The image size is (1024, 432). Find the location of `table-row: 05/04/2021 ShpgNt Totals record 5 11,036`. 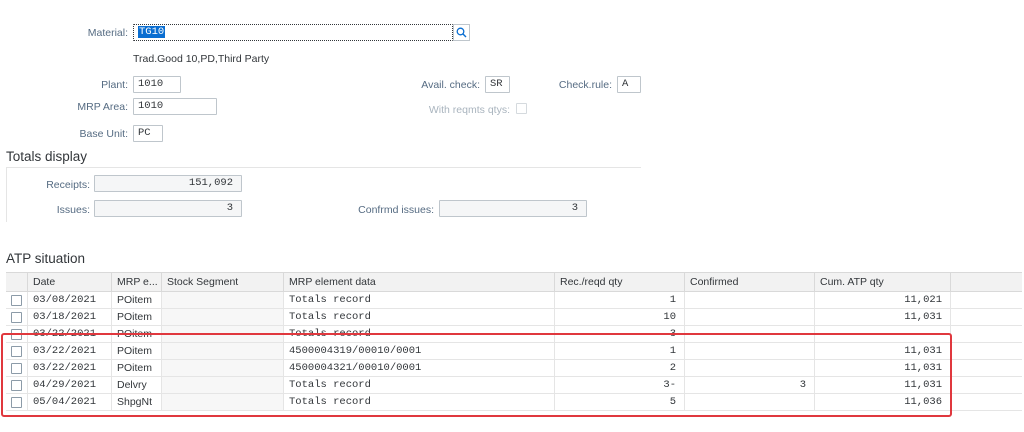

table-row: 05/04/2021 ShpgNt Totals record 5 11,036 is located at coordinates (514, 402).